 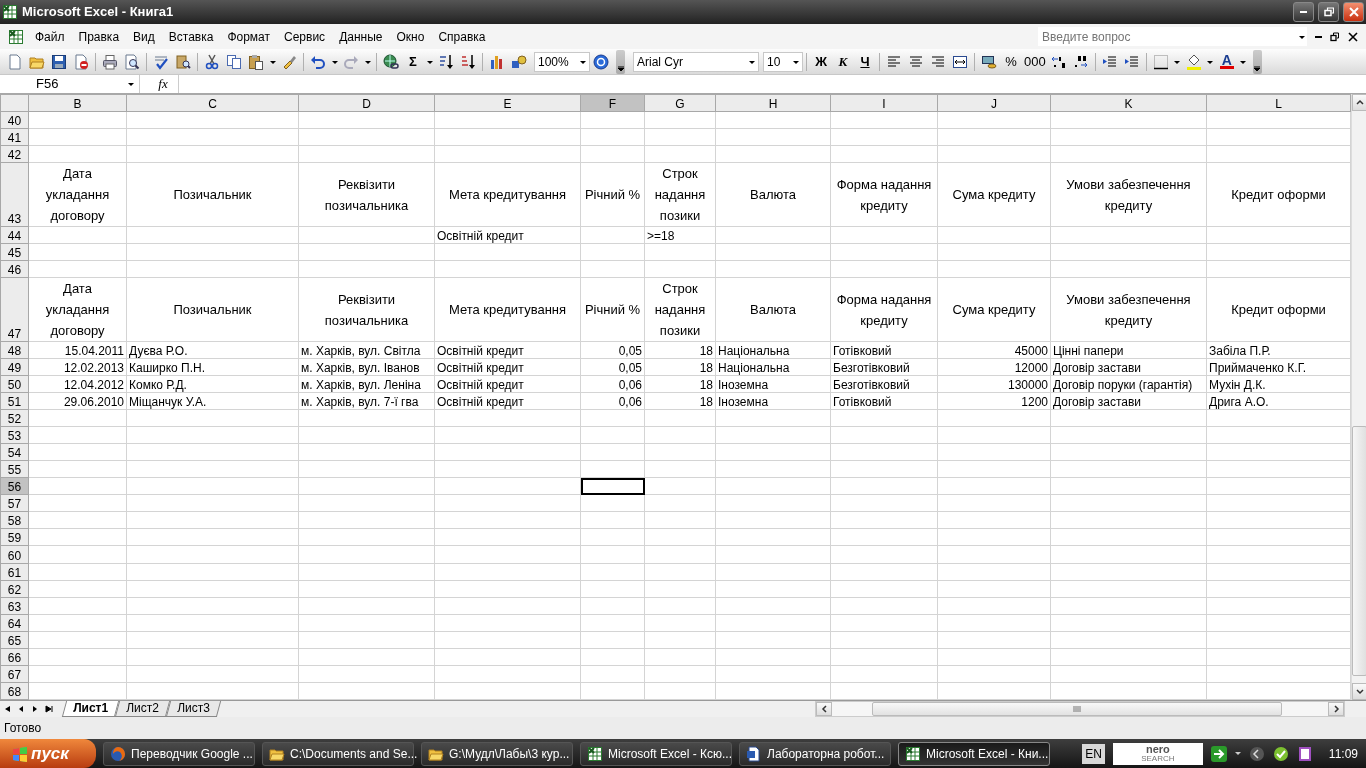 What do you see at coordinates (680, 194) in the screenshot?
I see `table-heading: Строк надання позики` at bounding box center [680, 194].